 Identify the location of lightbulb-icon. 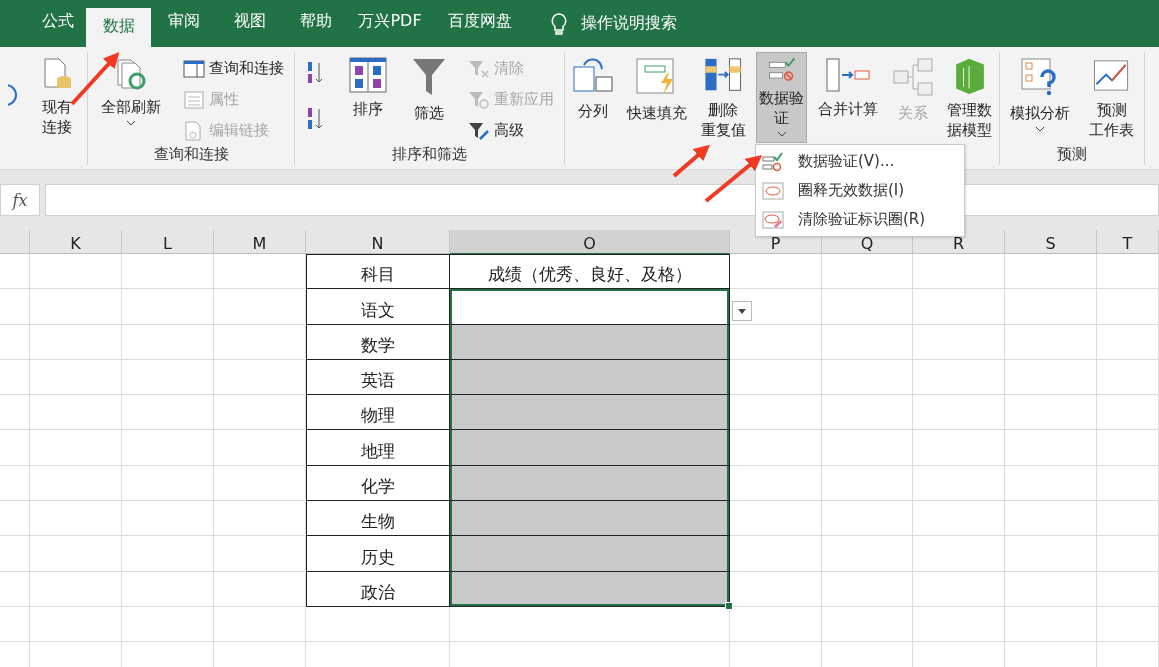
(559, 23).